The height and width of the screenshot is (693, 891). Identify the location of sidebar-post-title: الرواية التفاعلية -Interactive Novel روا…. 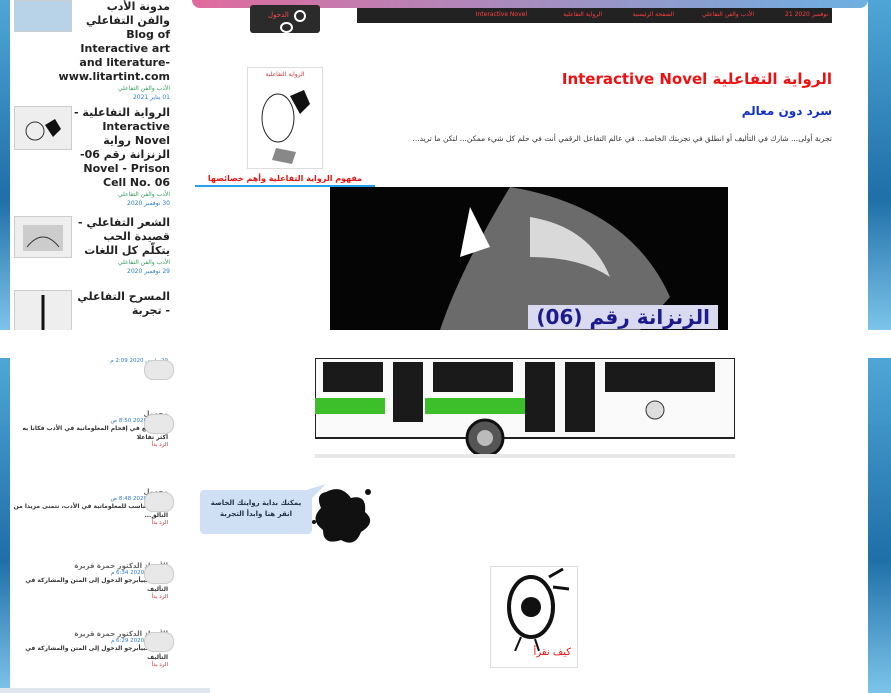
(122, 148).